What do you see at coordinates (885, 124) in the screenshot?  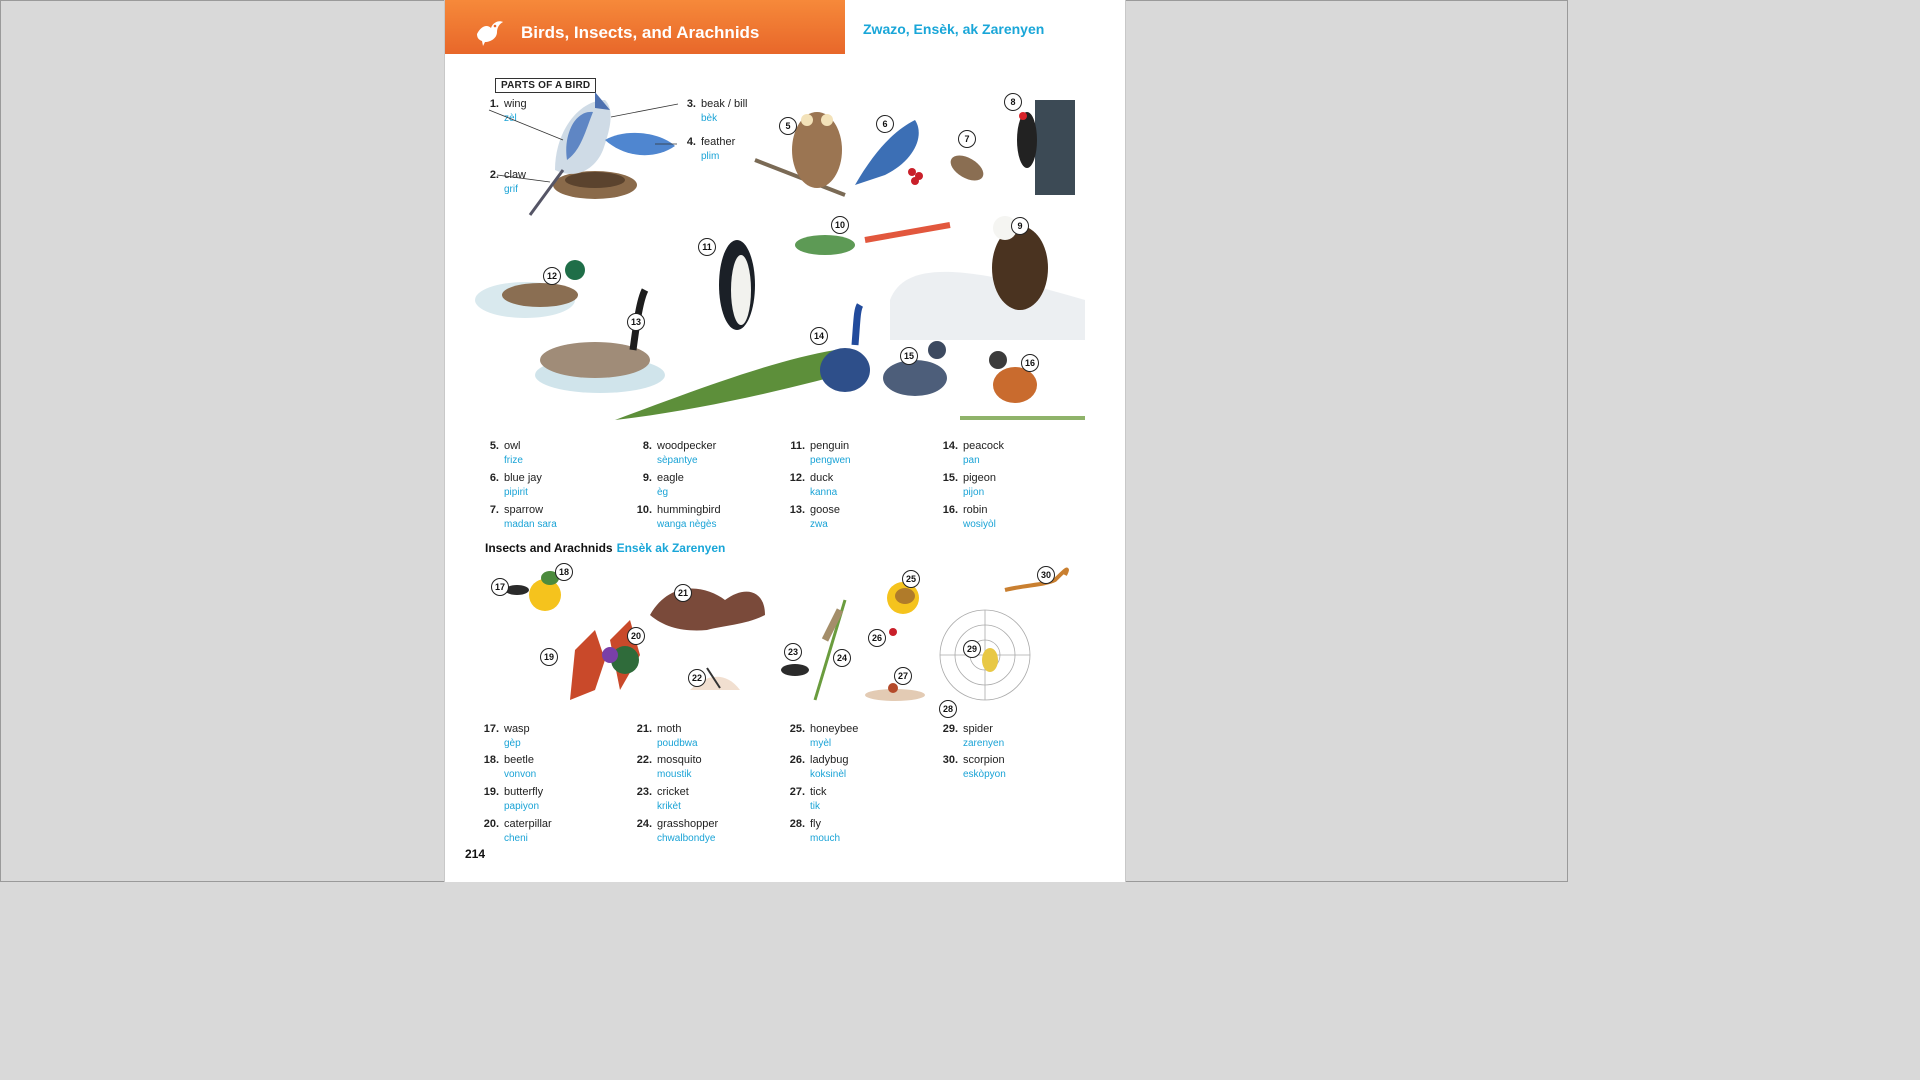 I see `callout-6: 6` at bounding box center [885, 124].